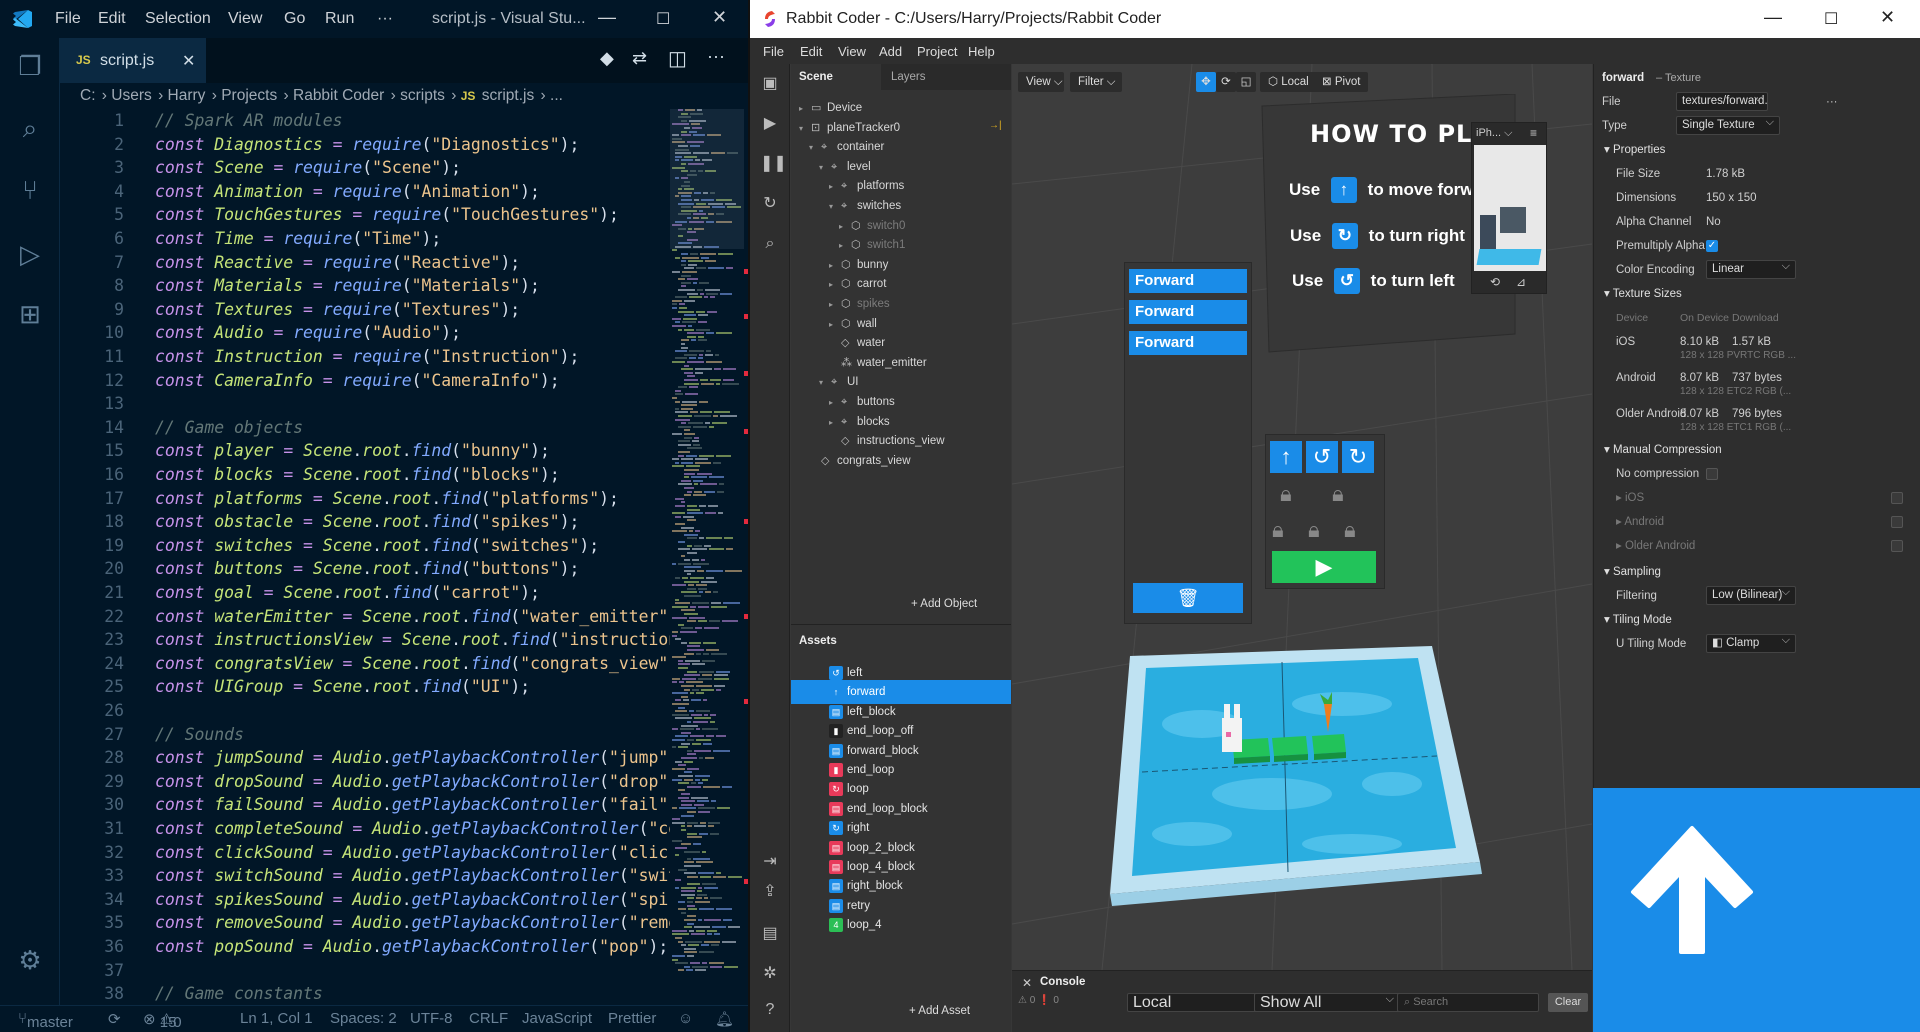 This screenshot has width=1920, height=1032. What do you see at coordinates (162, 1020) in the screenshot?
I see `problems-status: ⊗ 15 ⚠ 0` at bounding box center [162, 1020].